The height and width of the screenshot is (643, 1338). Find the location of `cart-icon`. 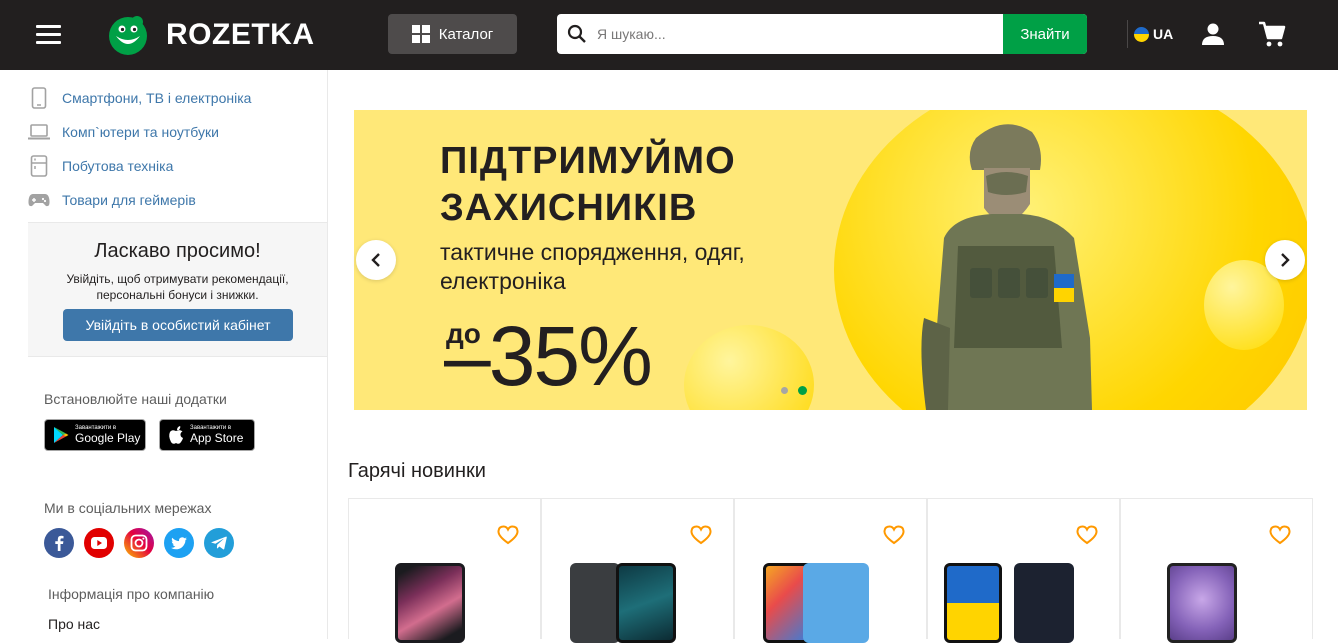

cart-icon is located at coordinates (1272, 34).